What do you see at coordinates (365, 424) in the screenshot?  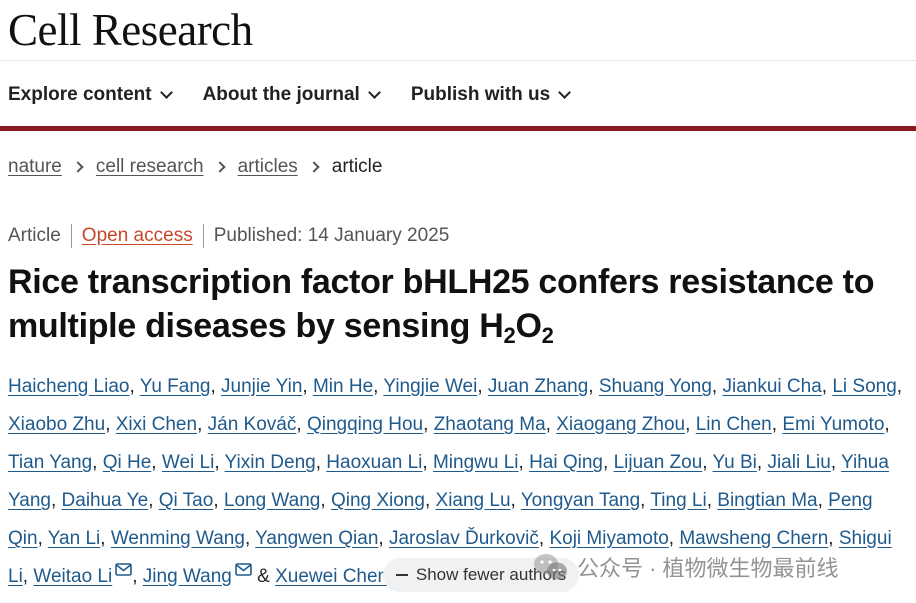 I see `author-link: Qingqing Hou` at bounding box center [365, 424].